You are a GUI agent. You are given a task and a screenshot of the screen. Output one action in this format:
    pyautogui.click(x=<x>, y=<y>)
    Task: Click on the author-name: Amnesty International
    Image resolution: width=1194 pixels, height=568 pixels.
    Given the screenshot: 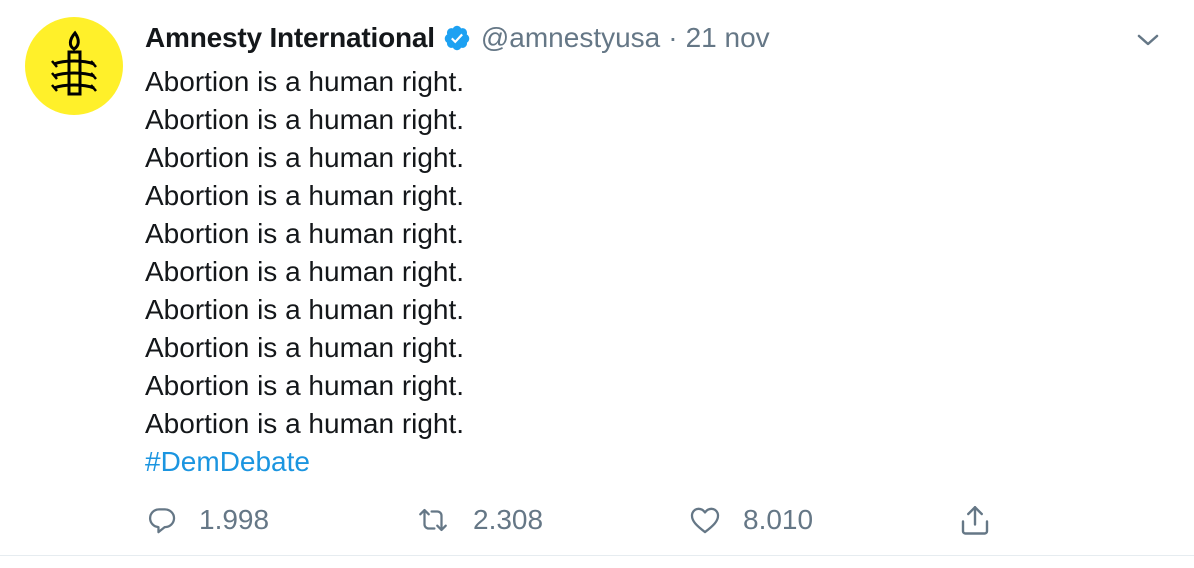 What is the action you would take?
    pyautogui.click(x=290, y=38)
    